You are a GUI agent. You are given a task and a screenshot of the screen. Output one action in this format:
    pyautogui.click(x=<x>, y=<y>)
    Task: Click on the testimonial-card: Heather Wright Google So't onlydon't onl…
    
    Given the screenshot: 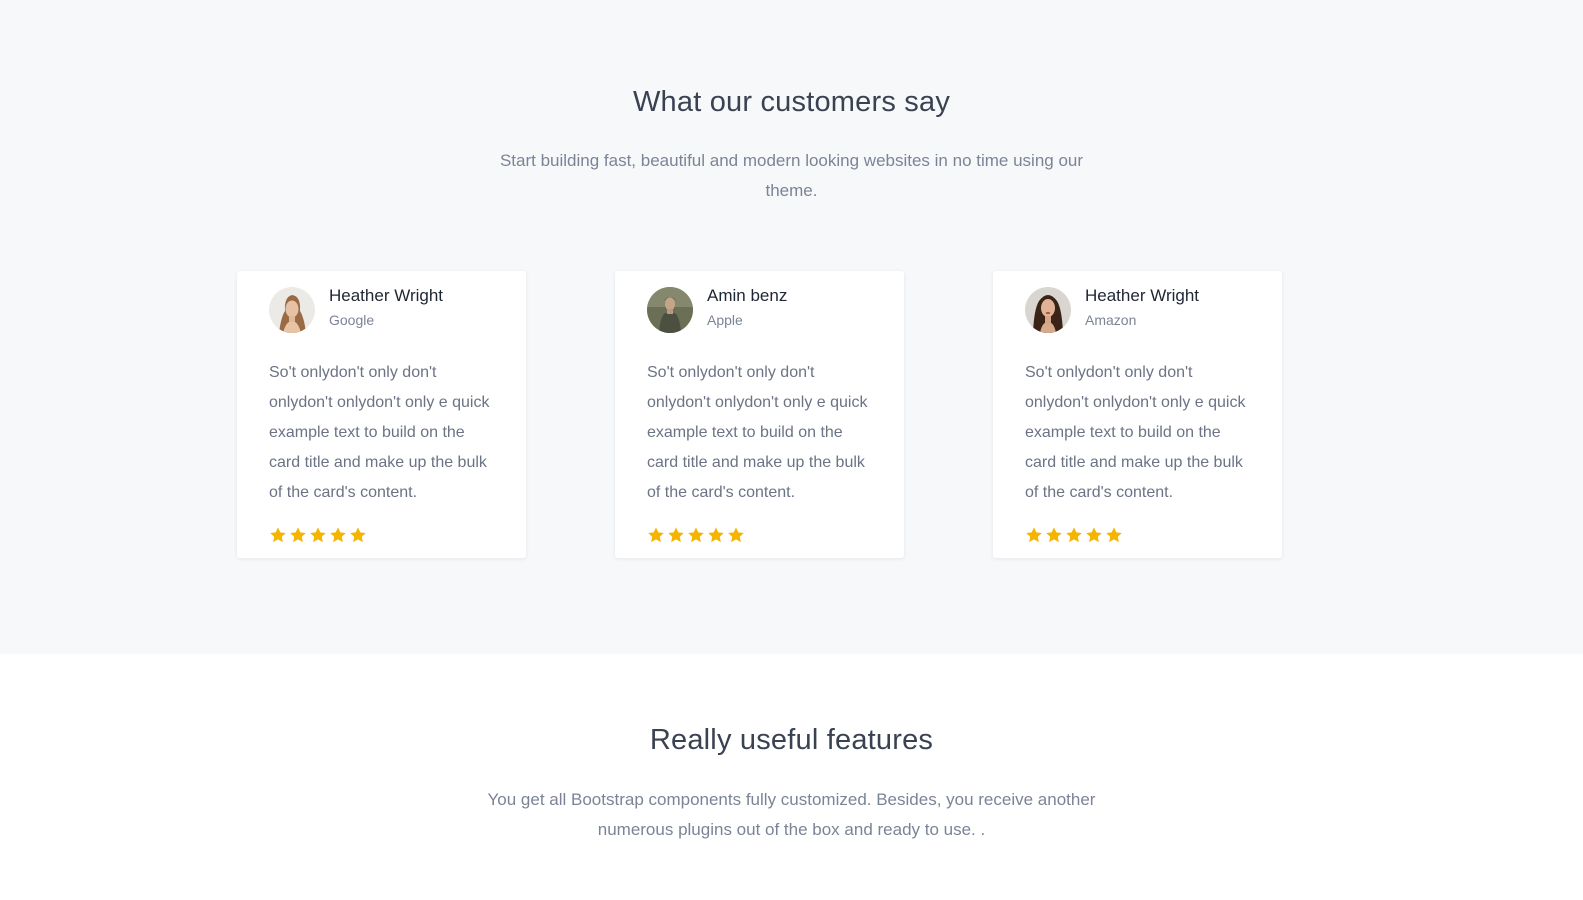 What is the action you would take?
    pyautogui.click(x=381, y=414)
    